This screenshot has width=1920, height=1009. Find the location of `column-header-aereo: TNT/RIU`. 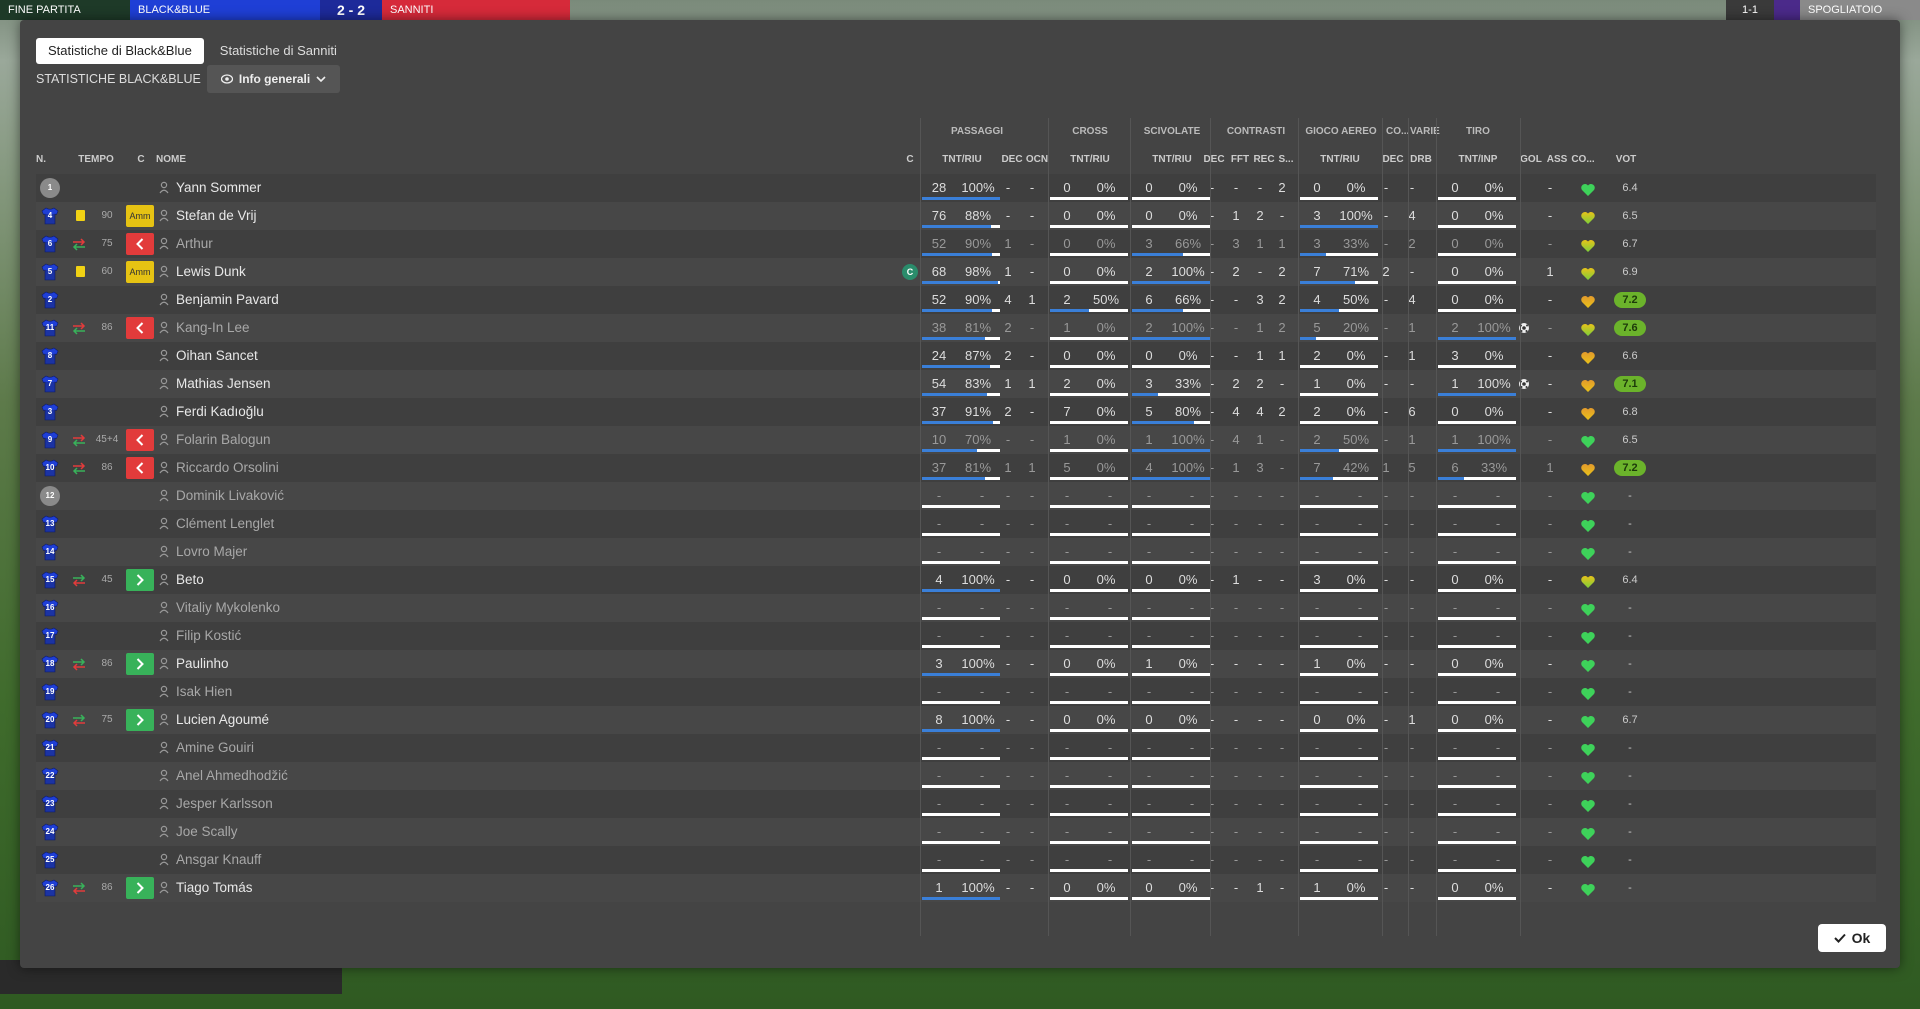

column-header-aereo: TNT/RIU is located at coordinates (1340, 159).